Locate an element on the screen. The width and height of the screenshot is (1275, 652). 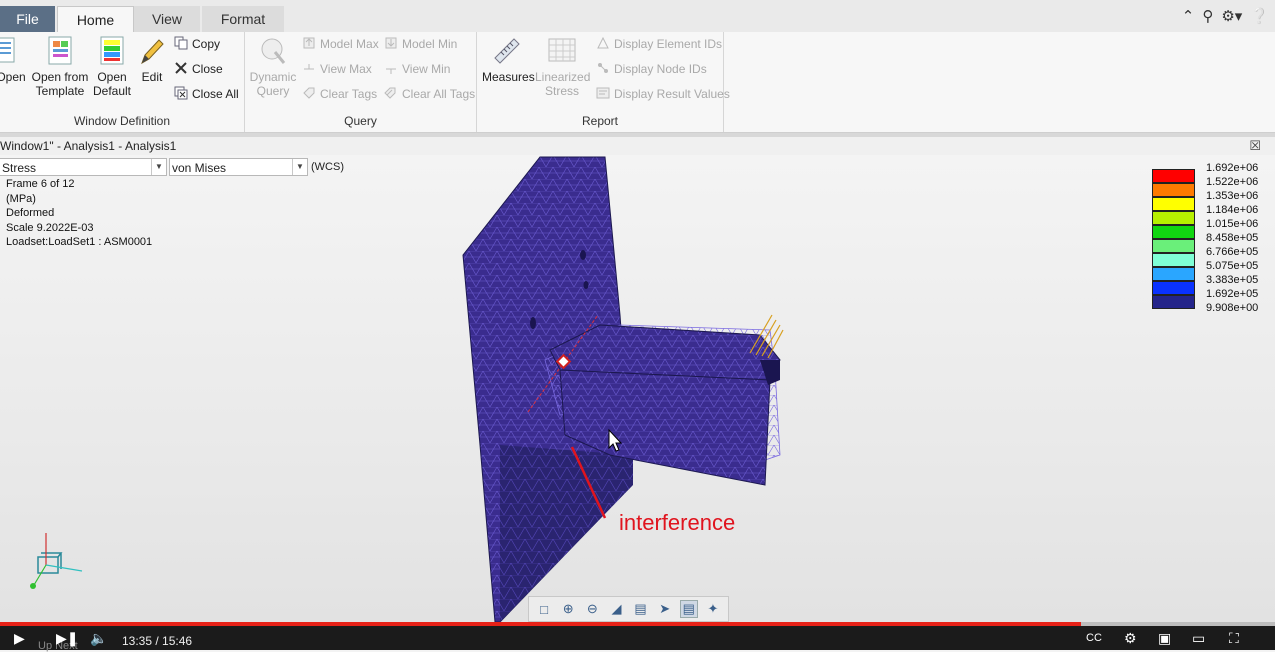
group-label-window-definition: Window Definition is located at coordinates (122, 121).